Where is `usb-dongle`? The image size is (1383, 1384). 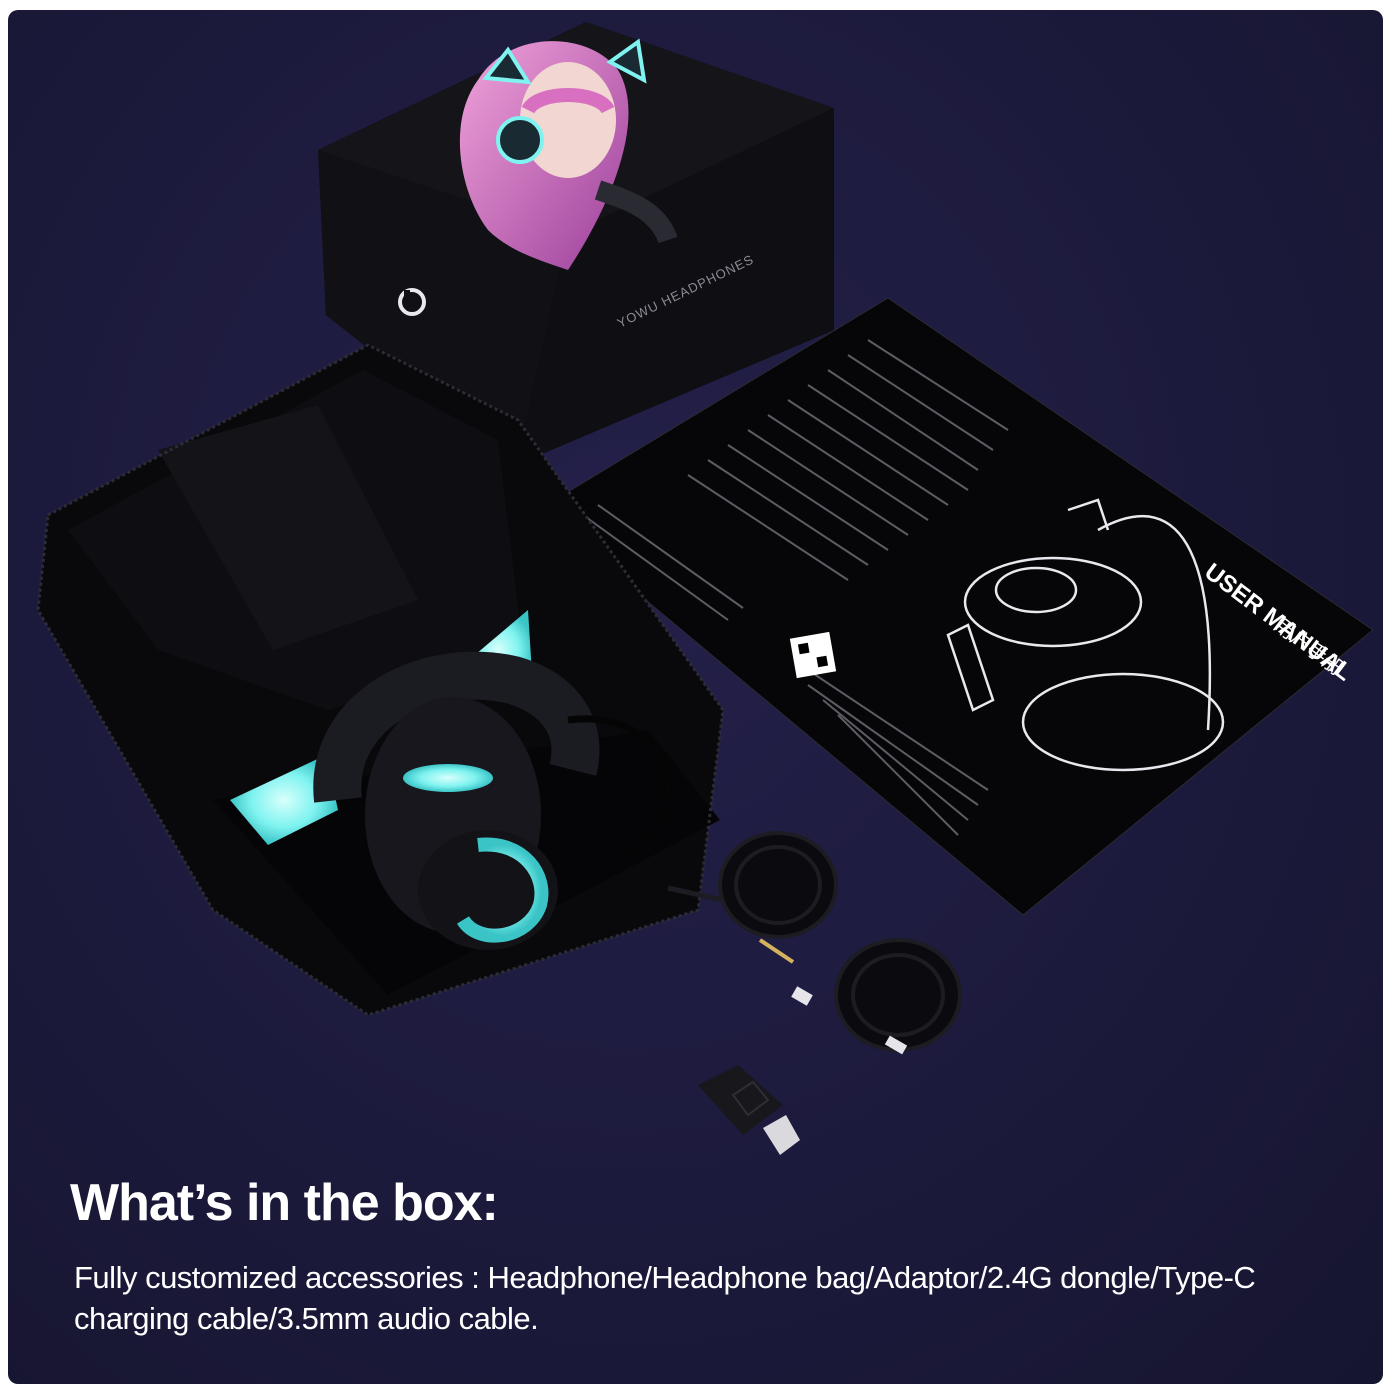
usb-dongle is located at coordinates (749, 1110).